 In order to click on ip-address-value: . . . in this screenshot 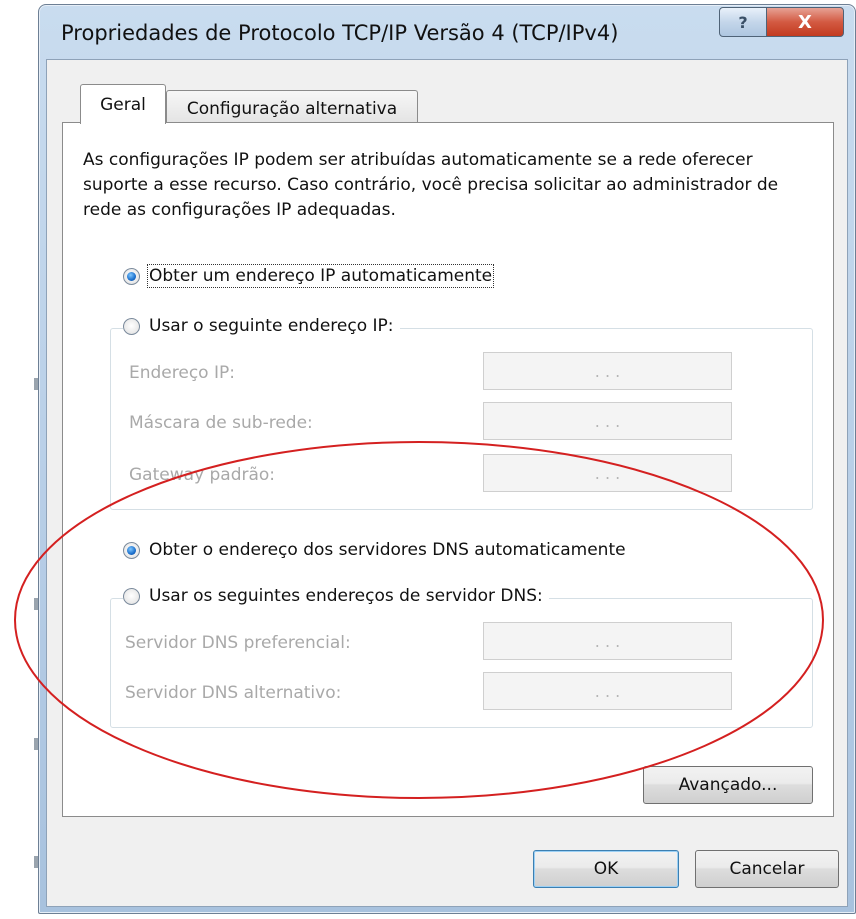, I will do `click(607, 371)`.